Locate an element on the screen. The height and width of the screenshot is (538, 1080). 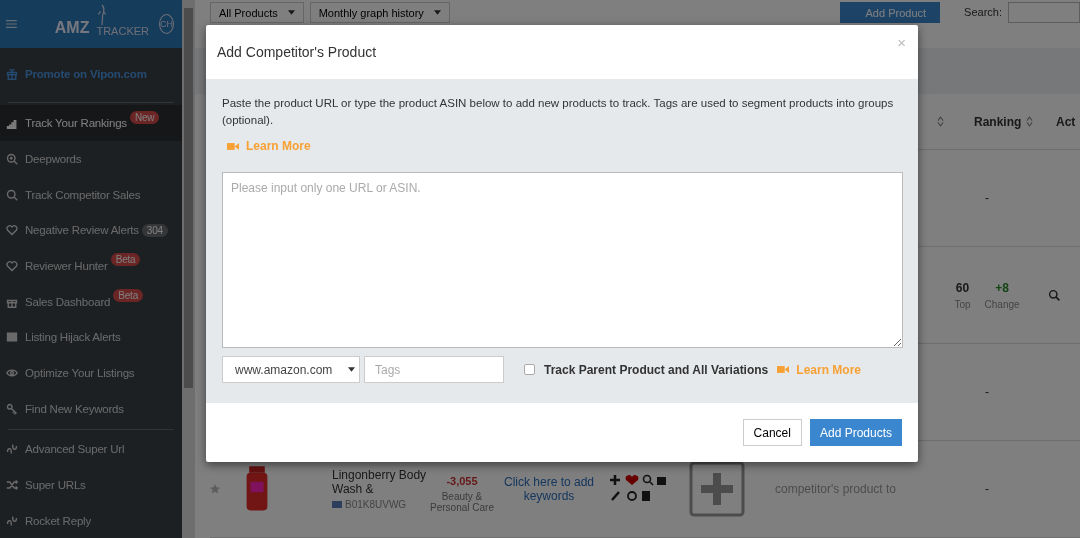
description-text: Paste the product URL or type the product ASIN below to add new products to track. Tags are used to segment products into groups (optional). is located at coordinates (558, 112).